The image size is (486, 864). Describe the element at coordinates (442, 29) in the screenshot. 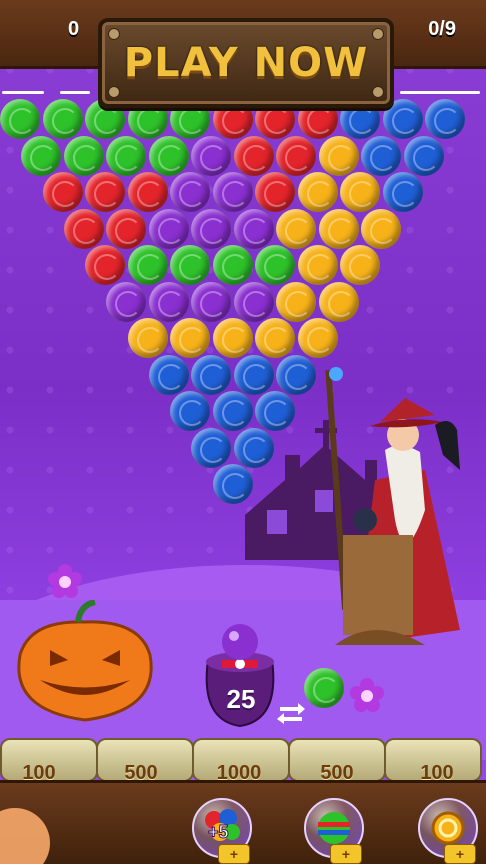

I see `goal-progress: 0/9` at that location.